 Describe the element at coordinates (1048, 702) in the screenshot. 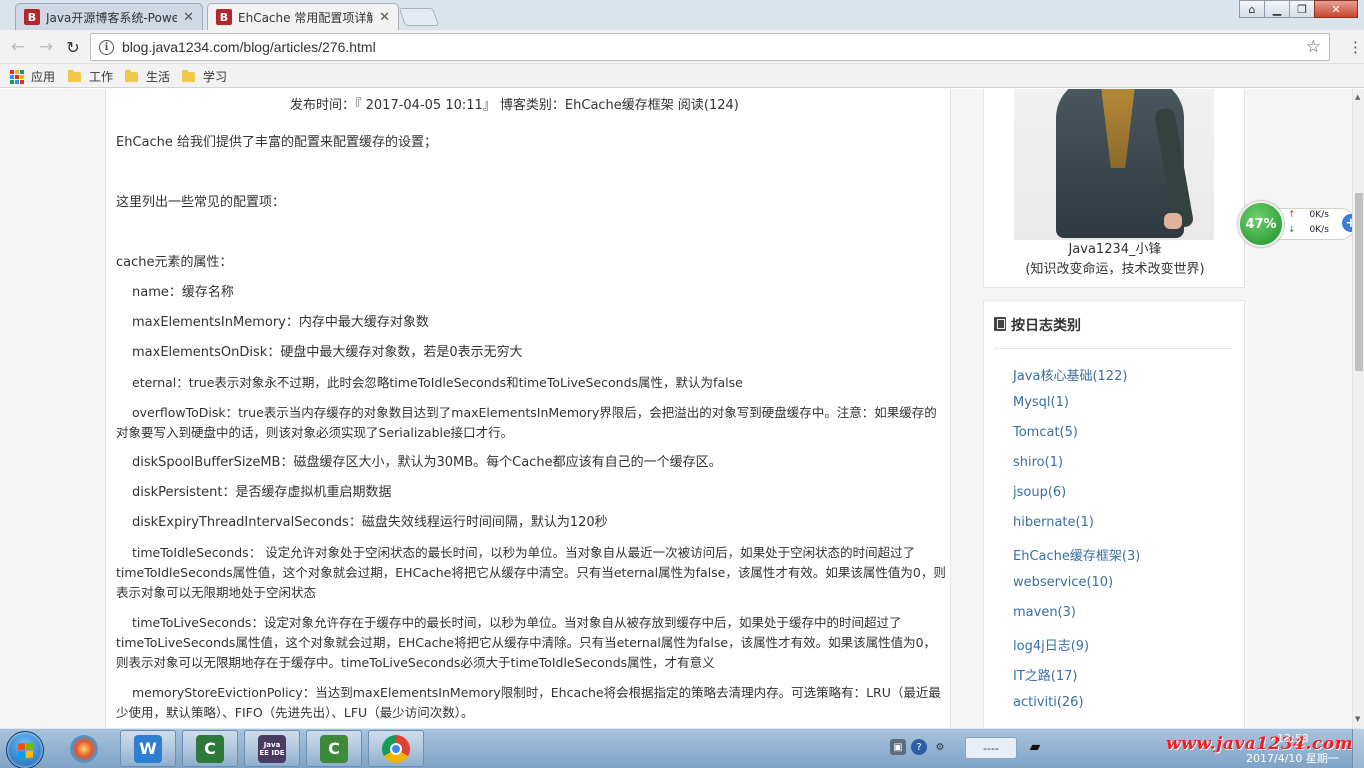

I see `category-link: activiti(26)` at that location.